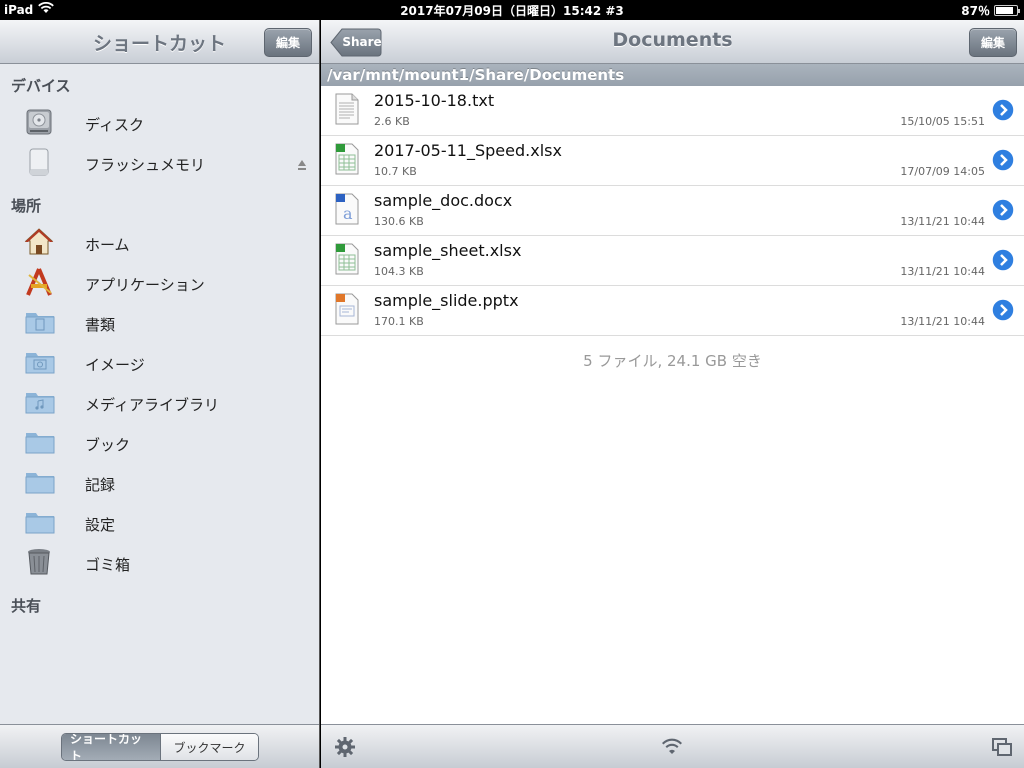 This screenshot has width=1024, height=768. I want to click on section-header-shared: 共有, so click(26, 606).